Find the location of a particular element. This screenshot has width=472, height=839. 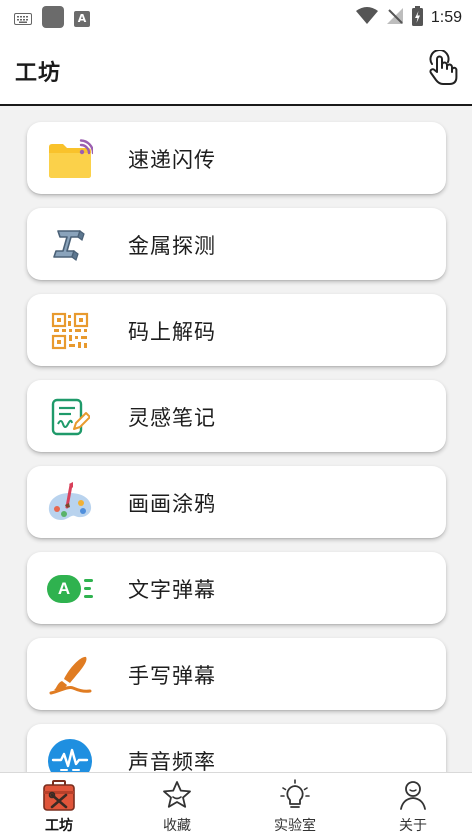

folder-signal-icon is located at coordinates (70, 159).